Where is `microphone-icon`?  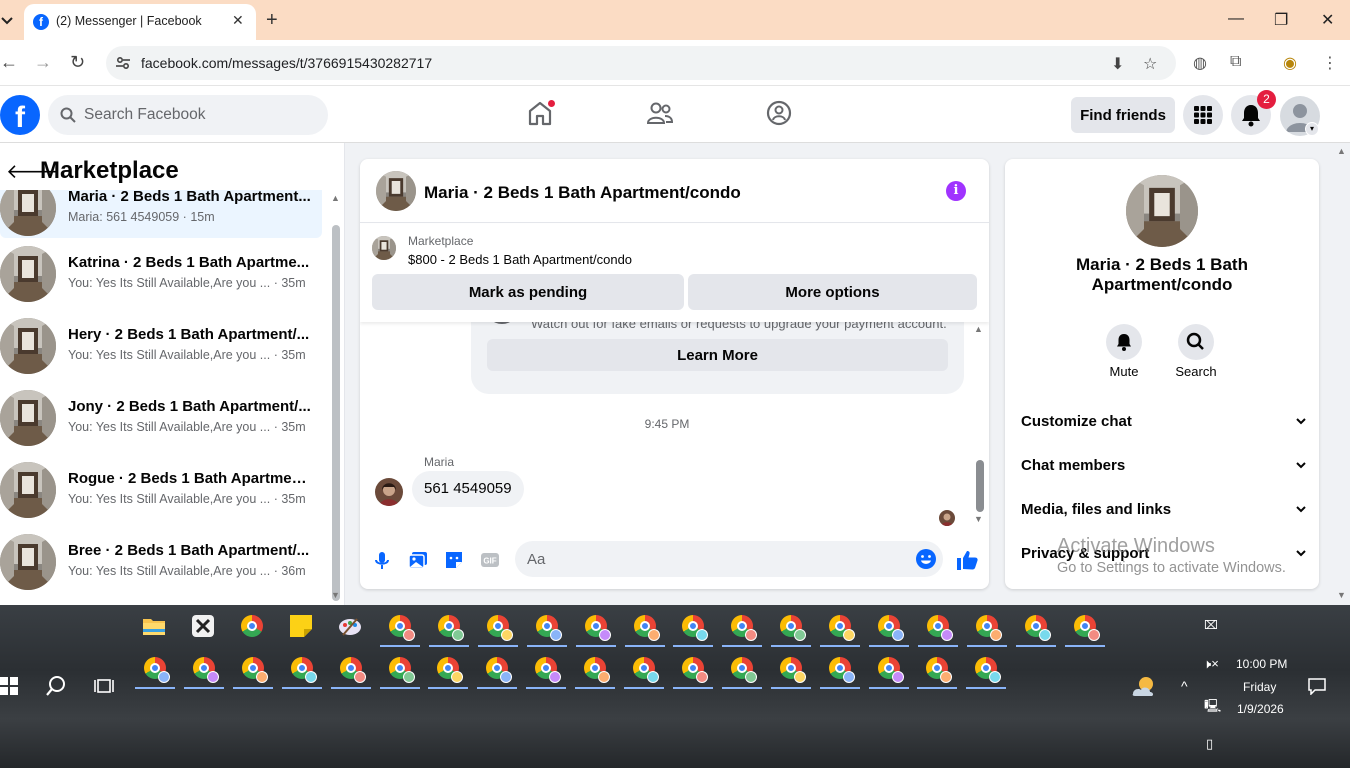
microphone-icon is located at coordinates (382, 560).